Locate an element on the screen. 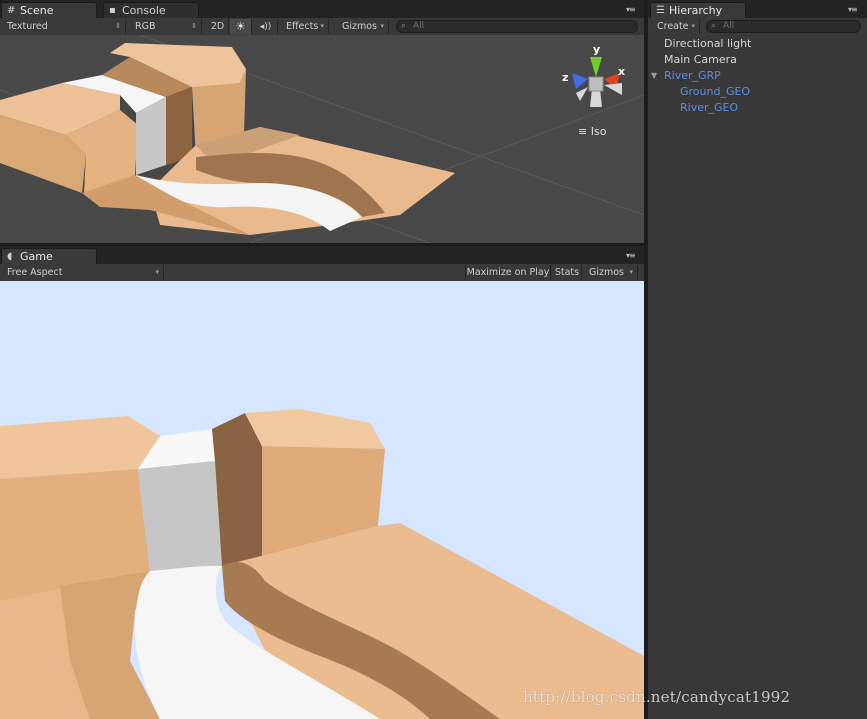 Image resolution: width=867 pixels, height=719 pixels. speaker-icon: ◂)) is located at coordinates (265, 27).